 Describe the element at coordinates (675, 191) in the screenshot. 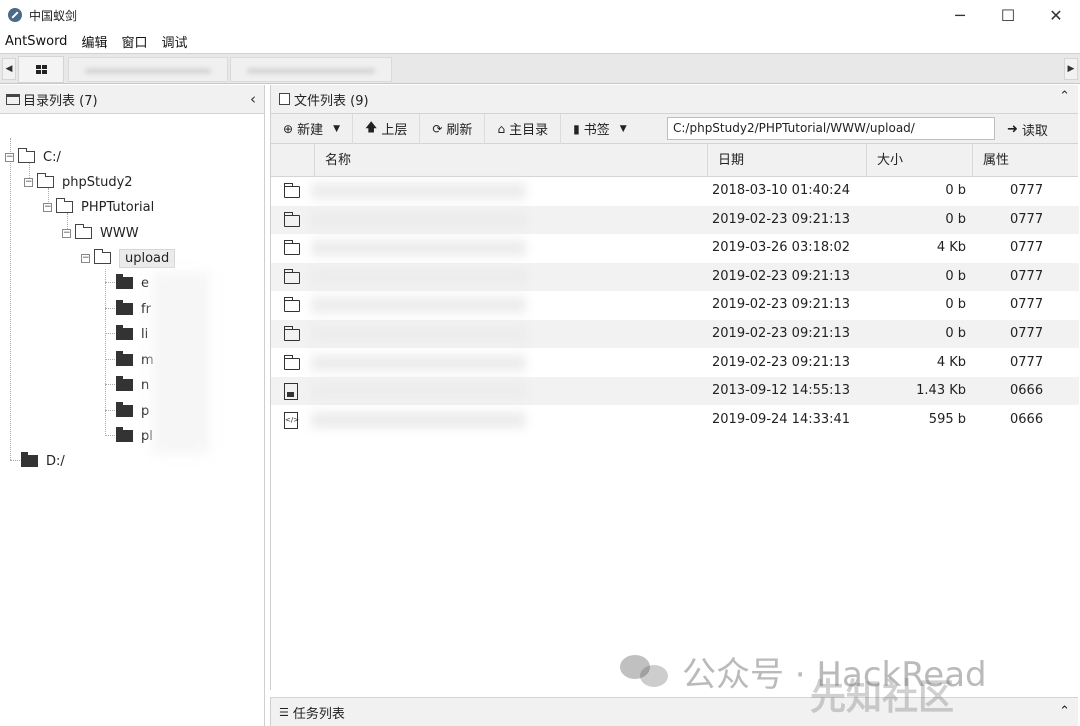

I see `table-row: 2018-03-10 01:40:24 0 b 0777` at that location.